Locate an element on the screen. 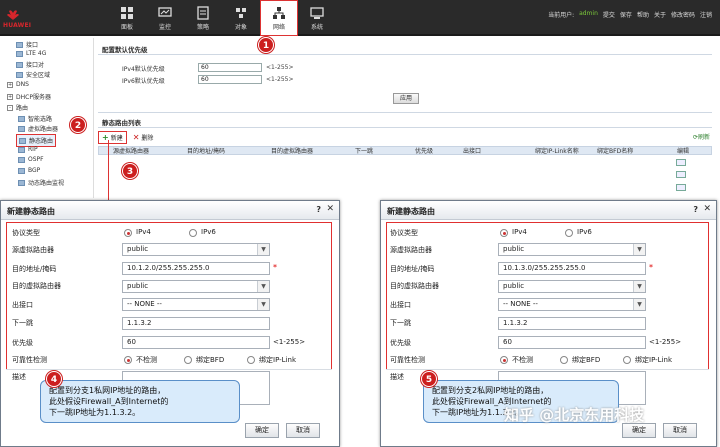 This screenshot has height=447, width=720. new-route-button: + 新建 is located at coordinates (112, 137).